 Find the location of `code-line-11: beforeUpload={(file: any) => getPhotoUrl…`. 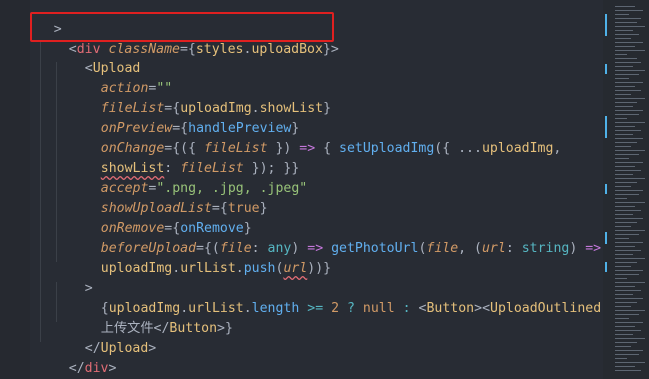

code-line-11: beforeUpload={(file: any) => getPhotoUrl… is located at coordinates (335, 237).